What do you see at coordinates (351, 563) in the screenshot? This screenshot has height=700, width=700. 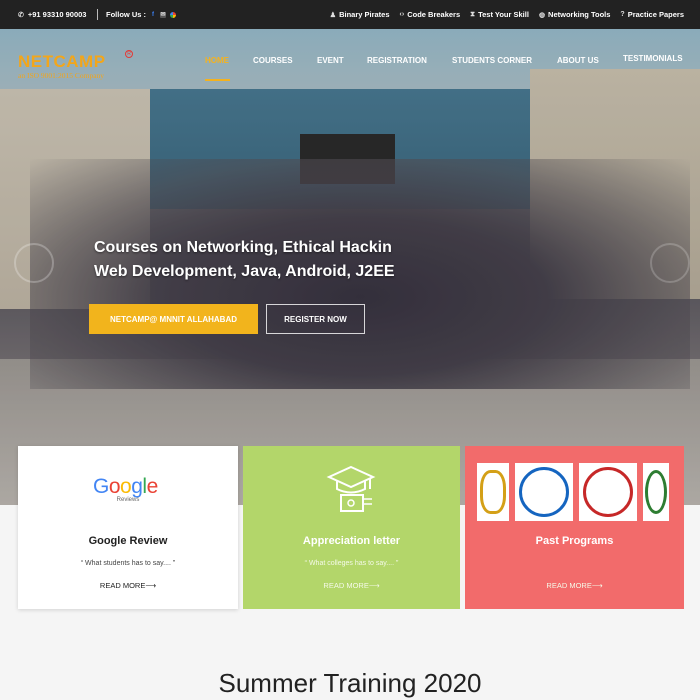 I see `card-subtitle: “ What colleges has to say.... ”` at bounding box center [351, 563].